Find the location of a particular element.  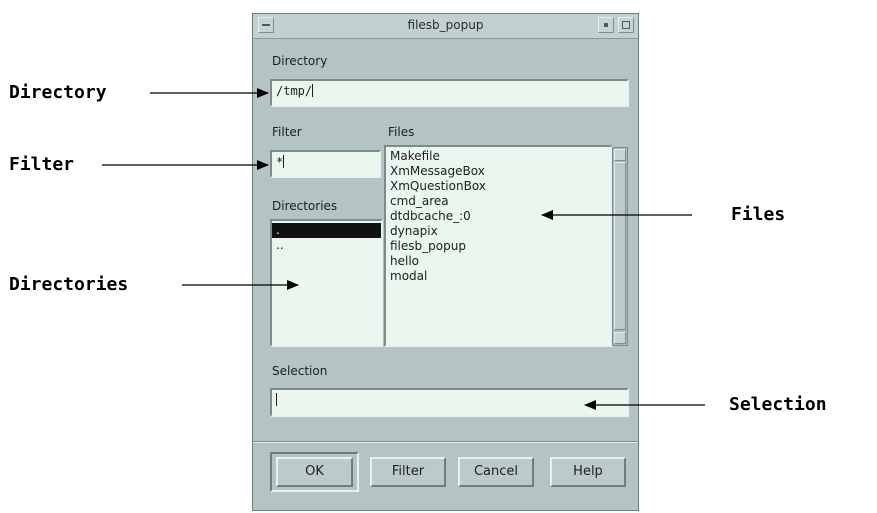

directories-callout-label: Directories is located at coordinates (69, 284).